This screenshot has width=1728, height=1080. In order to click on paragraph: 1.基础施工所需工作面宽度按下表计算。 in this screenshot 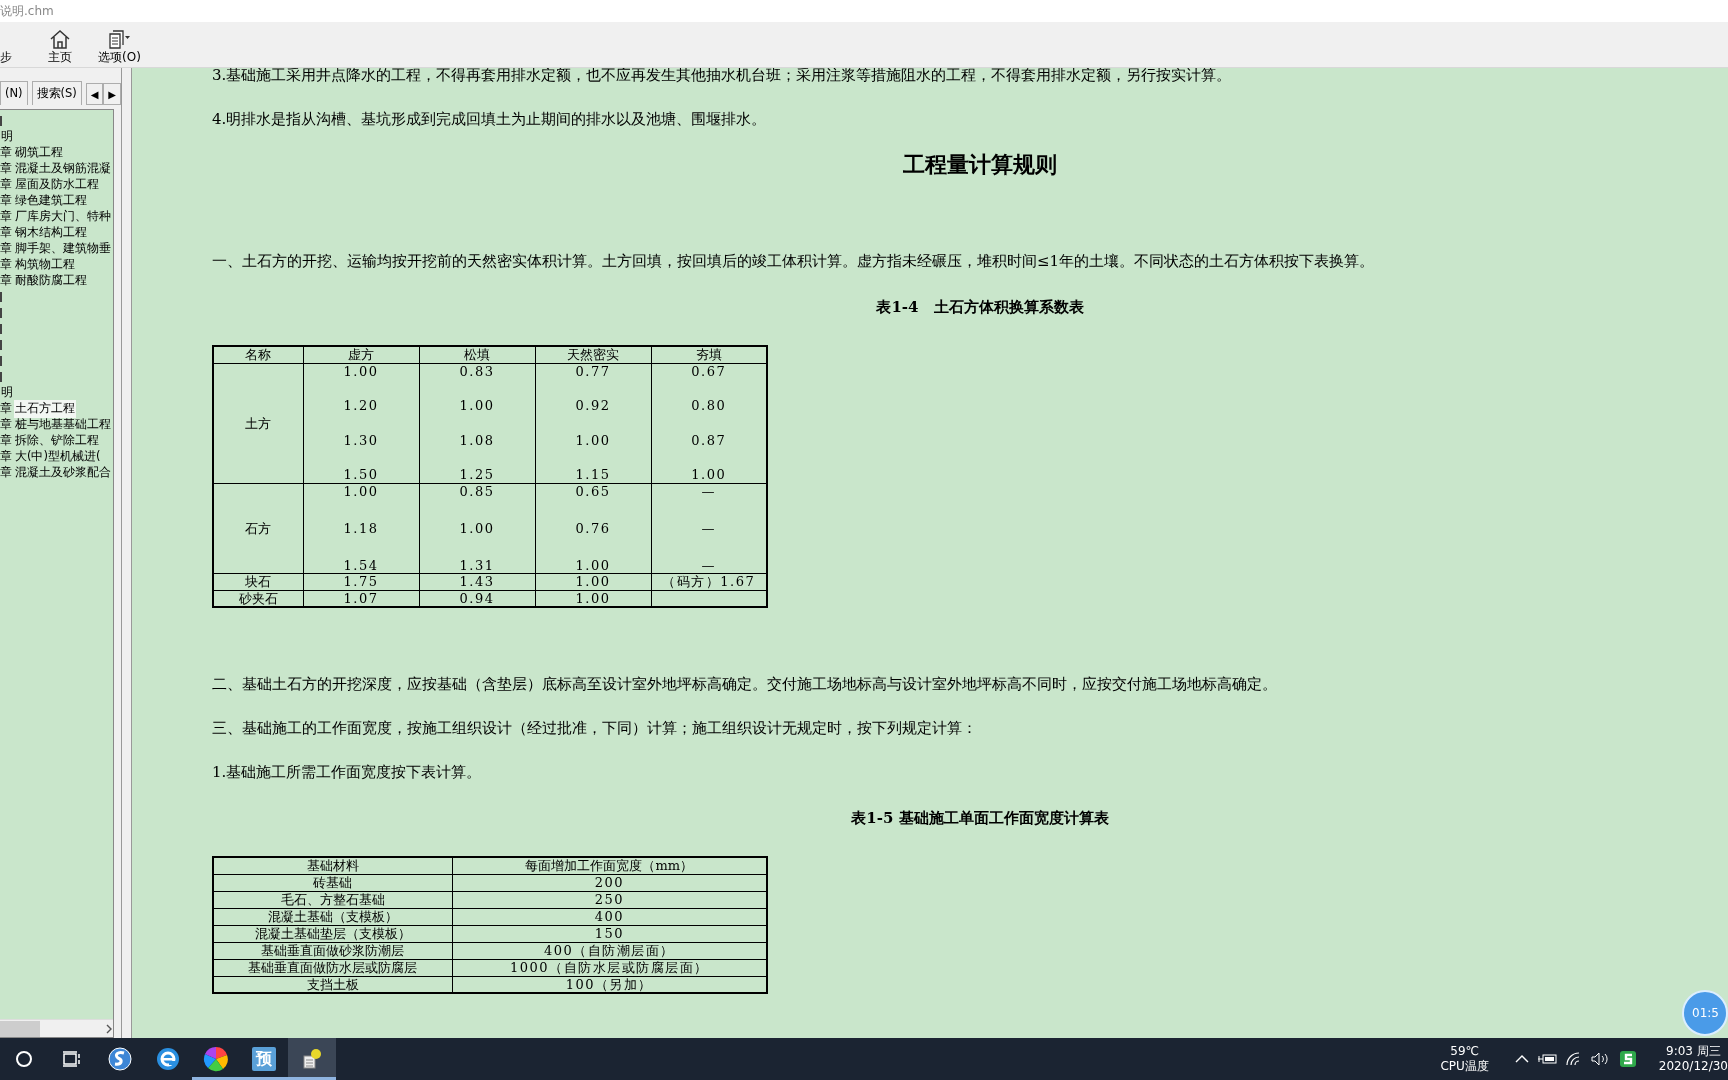, I will do `click(347, 772)`.